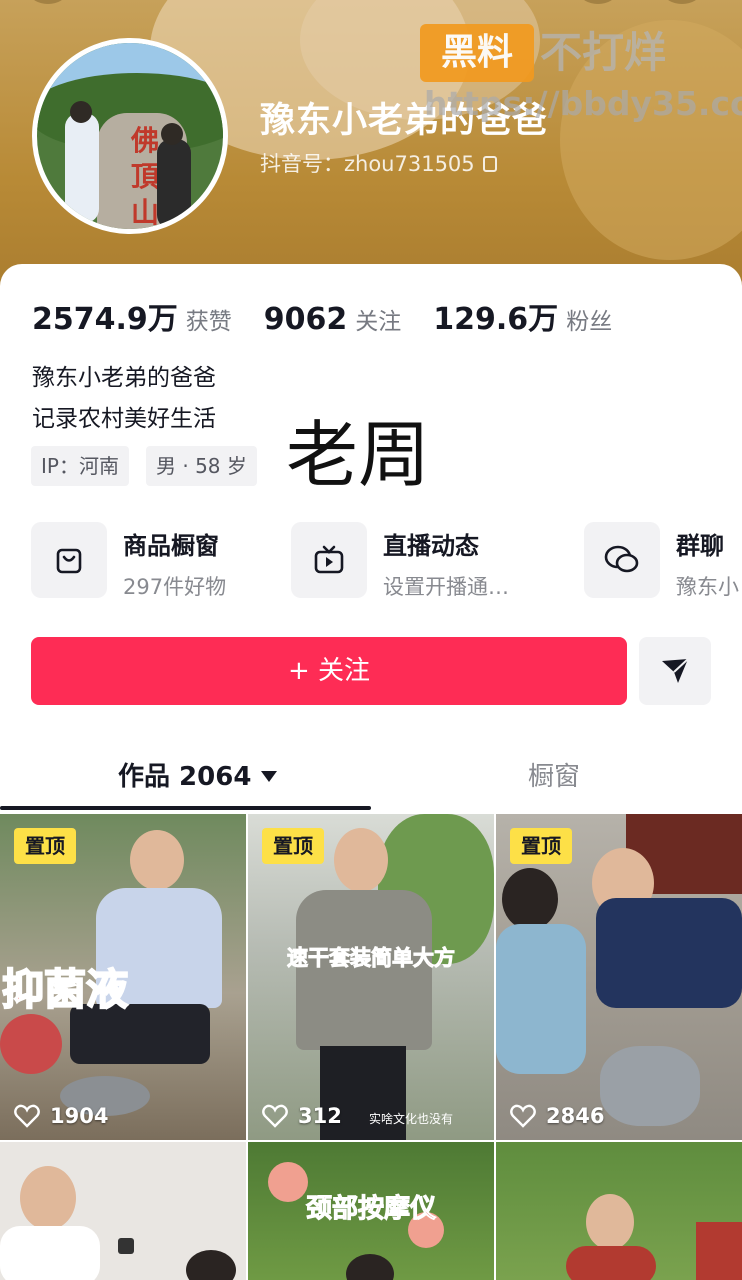 Image resolution: width=742 pixels, height=1280 pixels. I want to click on like-count: 2846, so click(557, 1116).